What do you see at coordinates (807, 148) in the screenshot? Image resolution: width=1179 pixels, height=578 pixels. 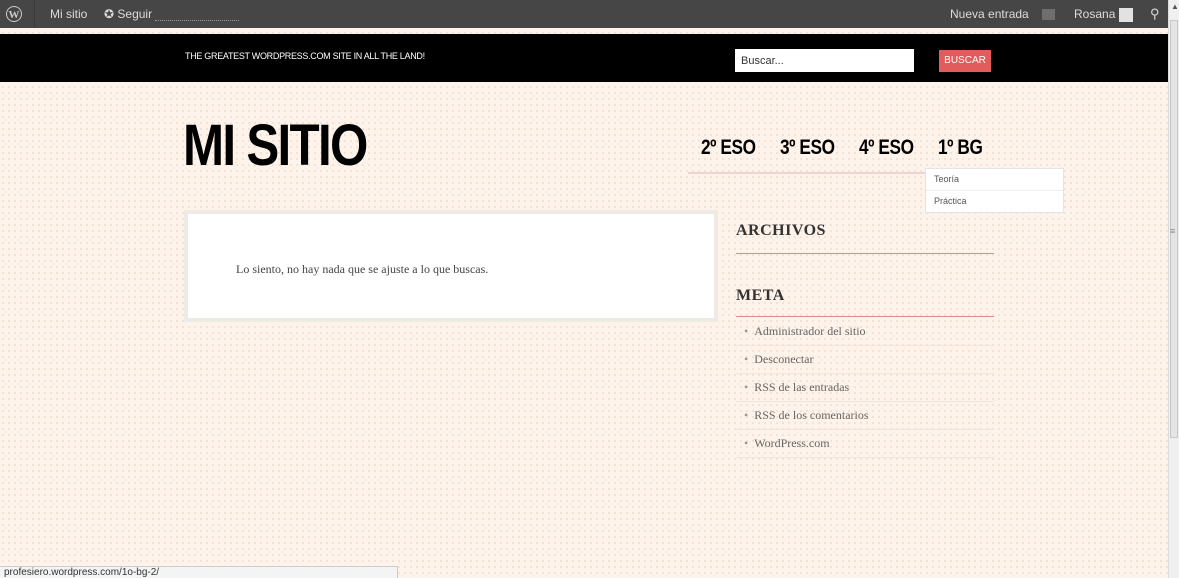 I see `nav-item-3-eso: 3º ESO` at bounding box center [807, 148].